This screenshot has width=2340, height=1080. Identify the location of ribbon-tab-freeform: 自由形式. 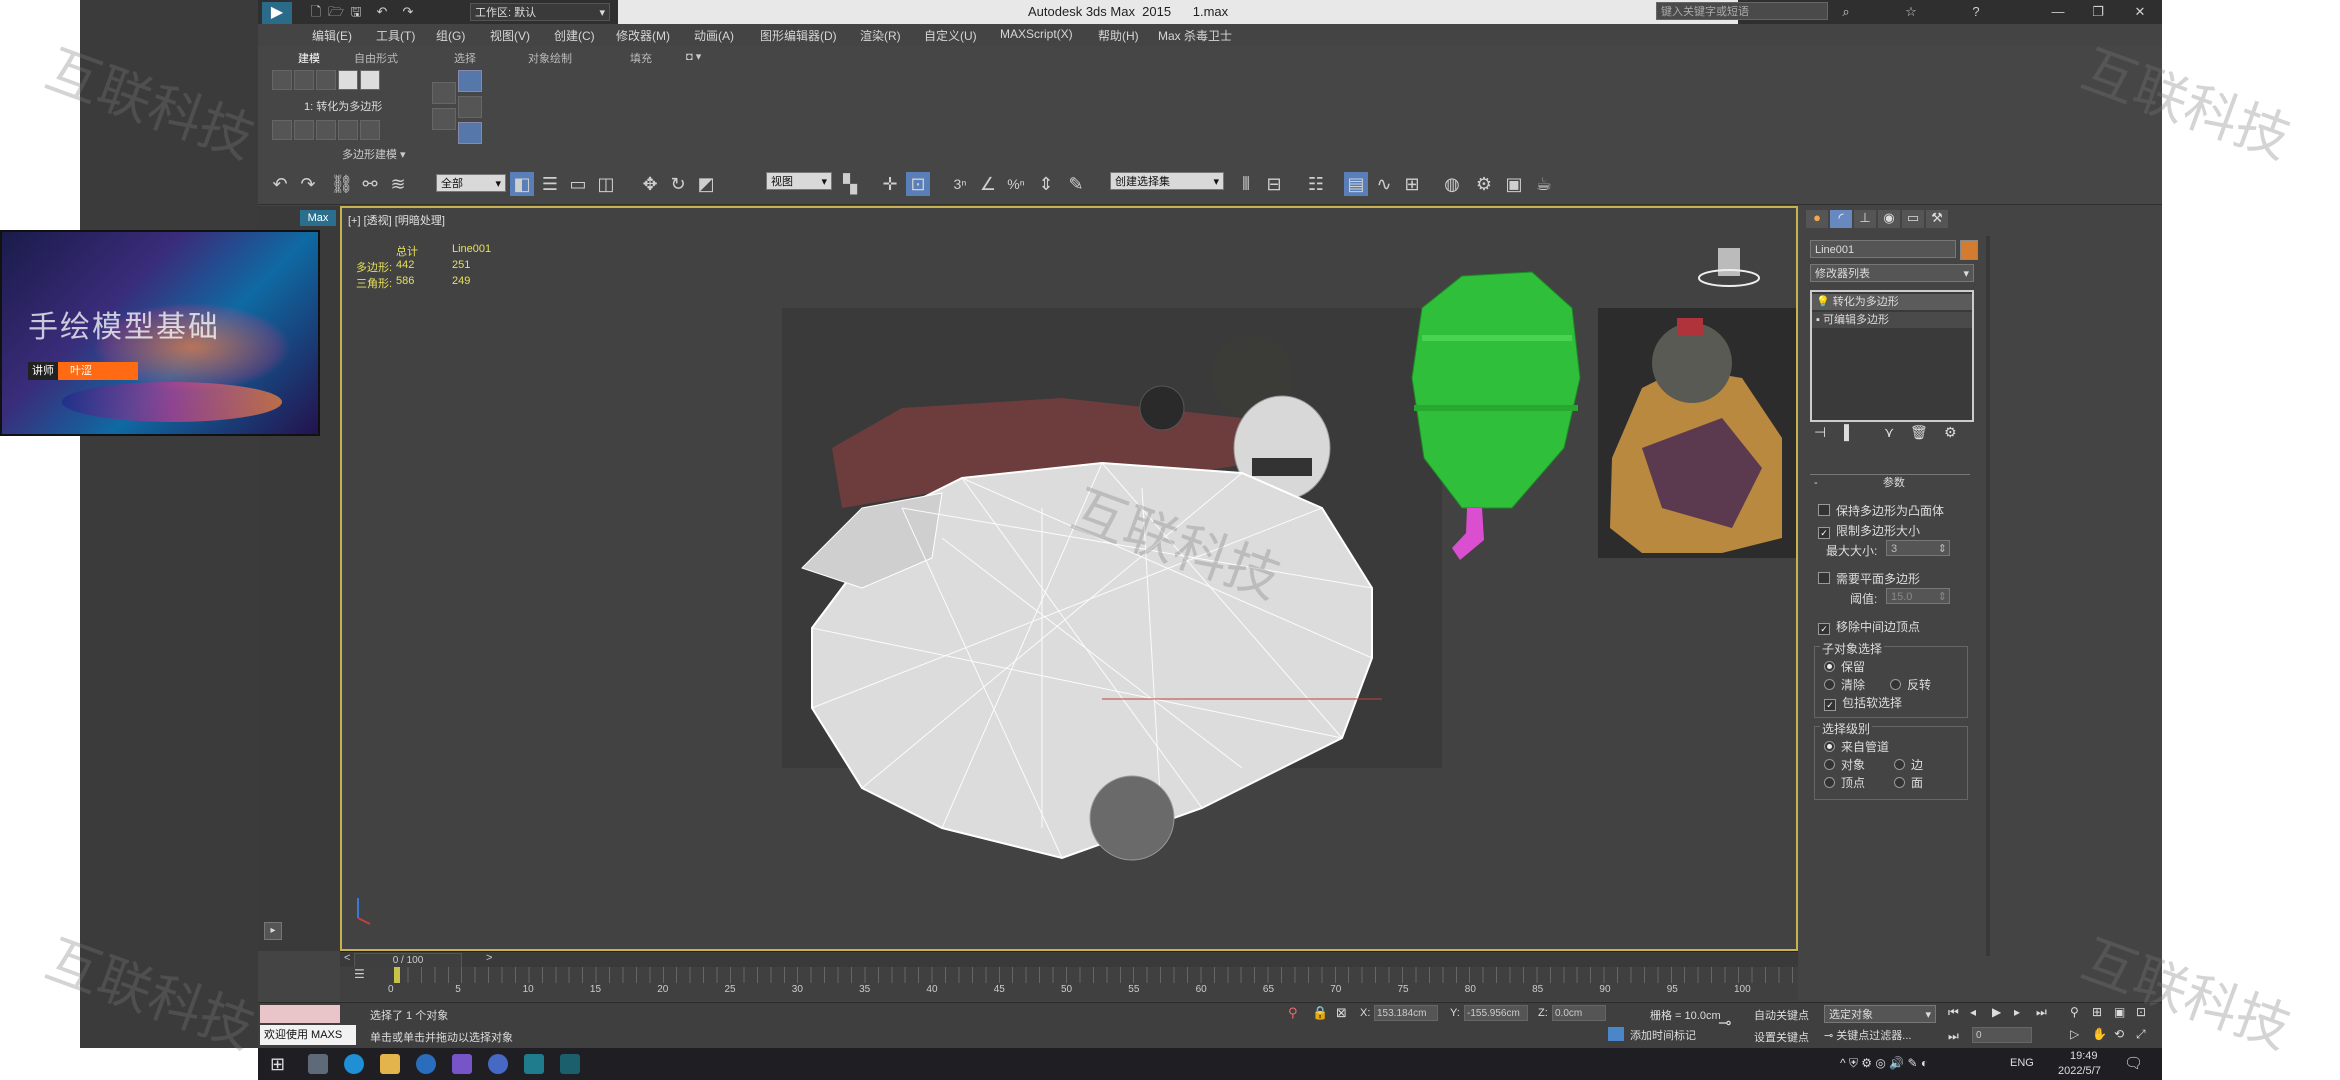
(376, 58).